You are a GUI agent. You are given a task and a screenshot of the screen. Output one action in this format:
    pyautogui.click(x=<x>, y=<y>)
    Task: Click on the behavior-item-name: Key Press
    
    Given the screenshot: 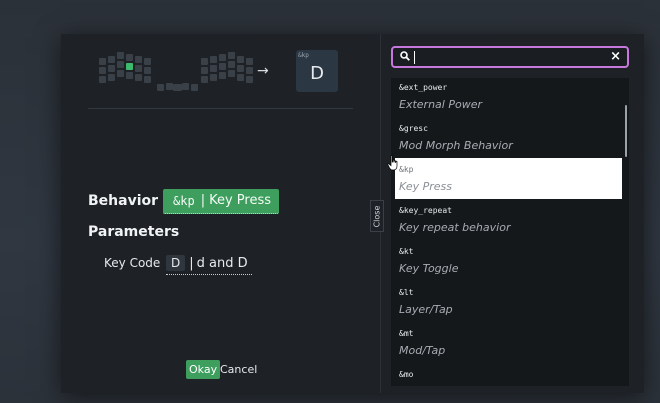 What is the action you would take?
    pyautogui.click(x=425, y=186)
    